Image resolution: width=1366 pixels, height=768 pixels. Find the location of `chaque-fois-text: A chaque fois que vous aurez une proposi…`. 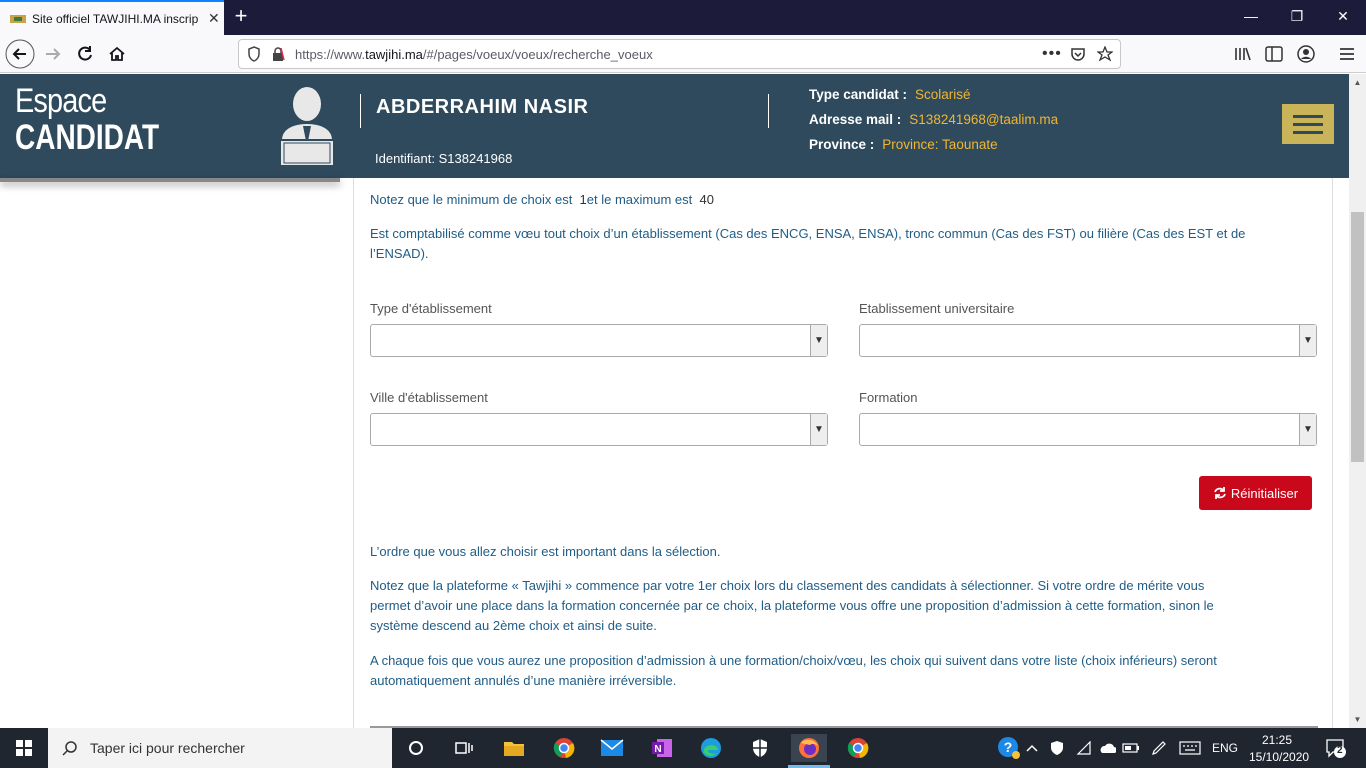

chaque-fois-text: A chaque fois que vous aurez une proposi… is located at coordinates (793, 670).